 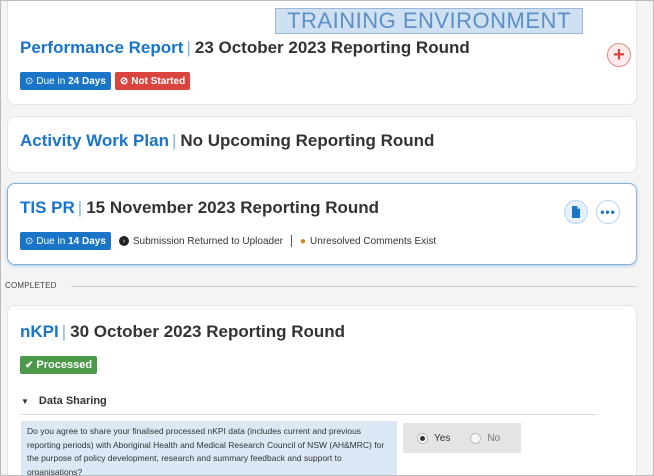 I want to click on training-environment-banner: TRAINING ENVIRONMENT, so click(x=429, y=21).